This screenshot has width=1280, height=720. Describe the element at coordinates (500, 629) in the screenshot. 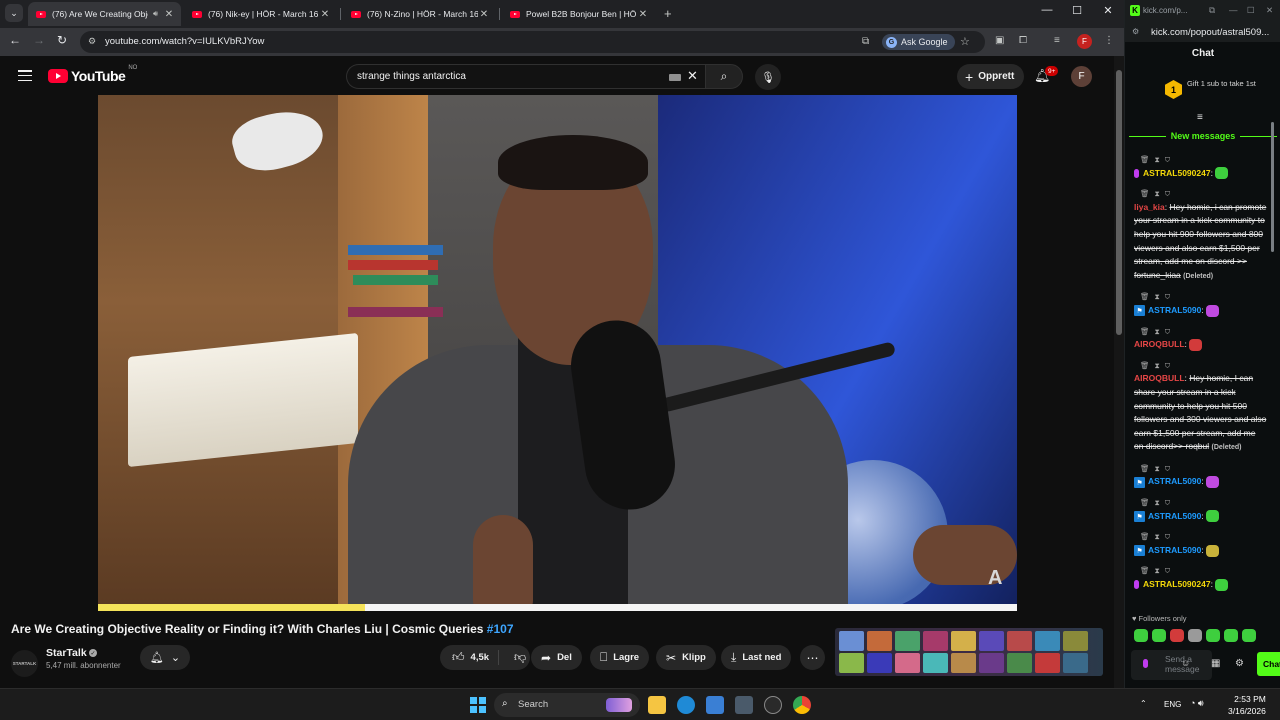

I see `video-hashtag-link: #107` at that location.